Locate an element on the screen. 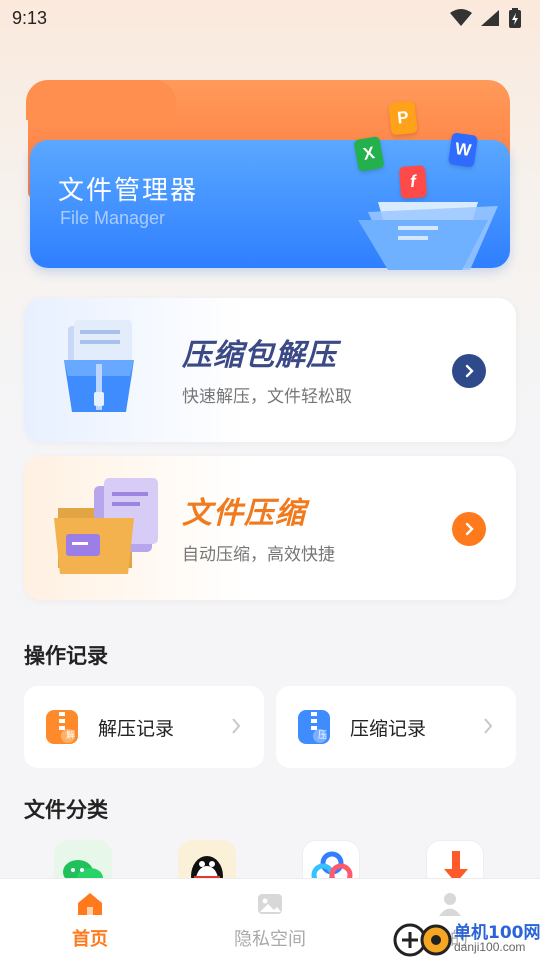  folder-tab is located at coordinates (101, 100).